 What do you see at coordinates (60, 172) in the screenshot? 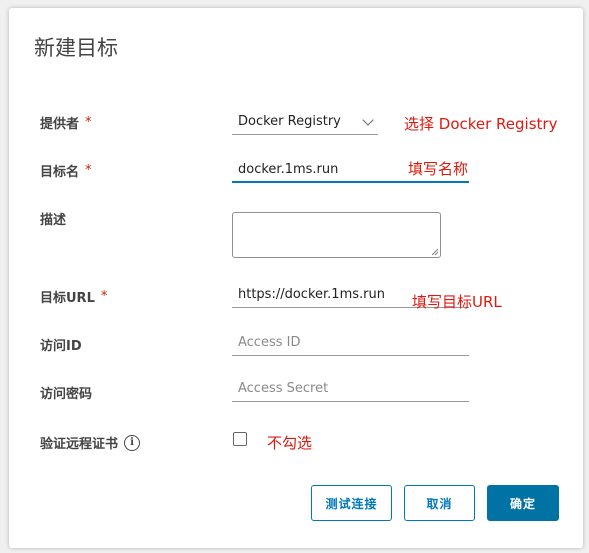
I see `target-name-label-text: 目标名` at bounding box center [60, 172].